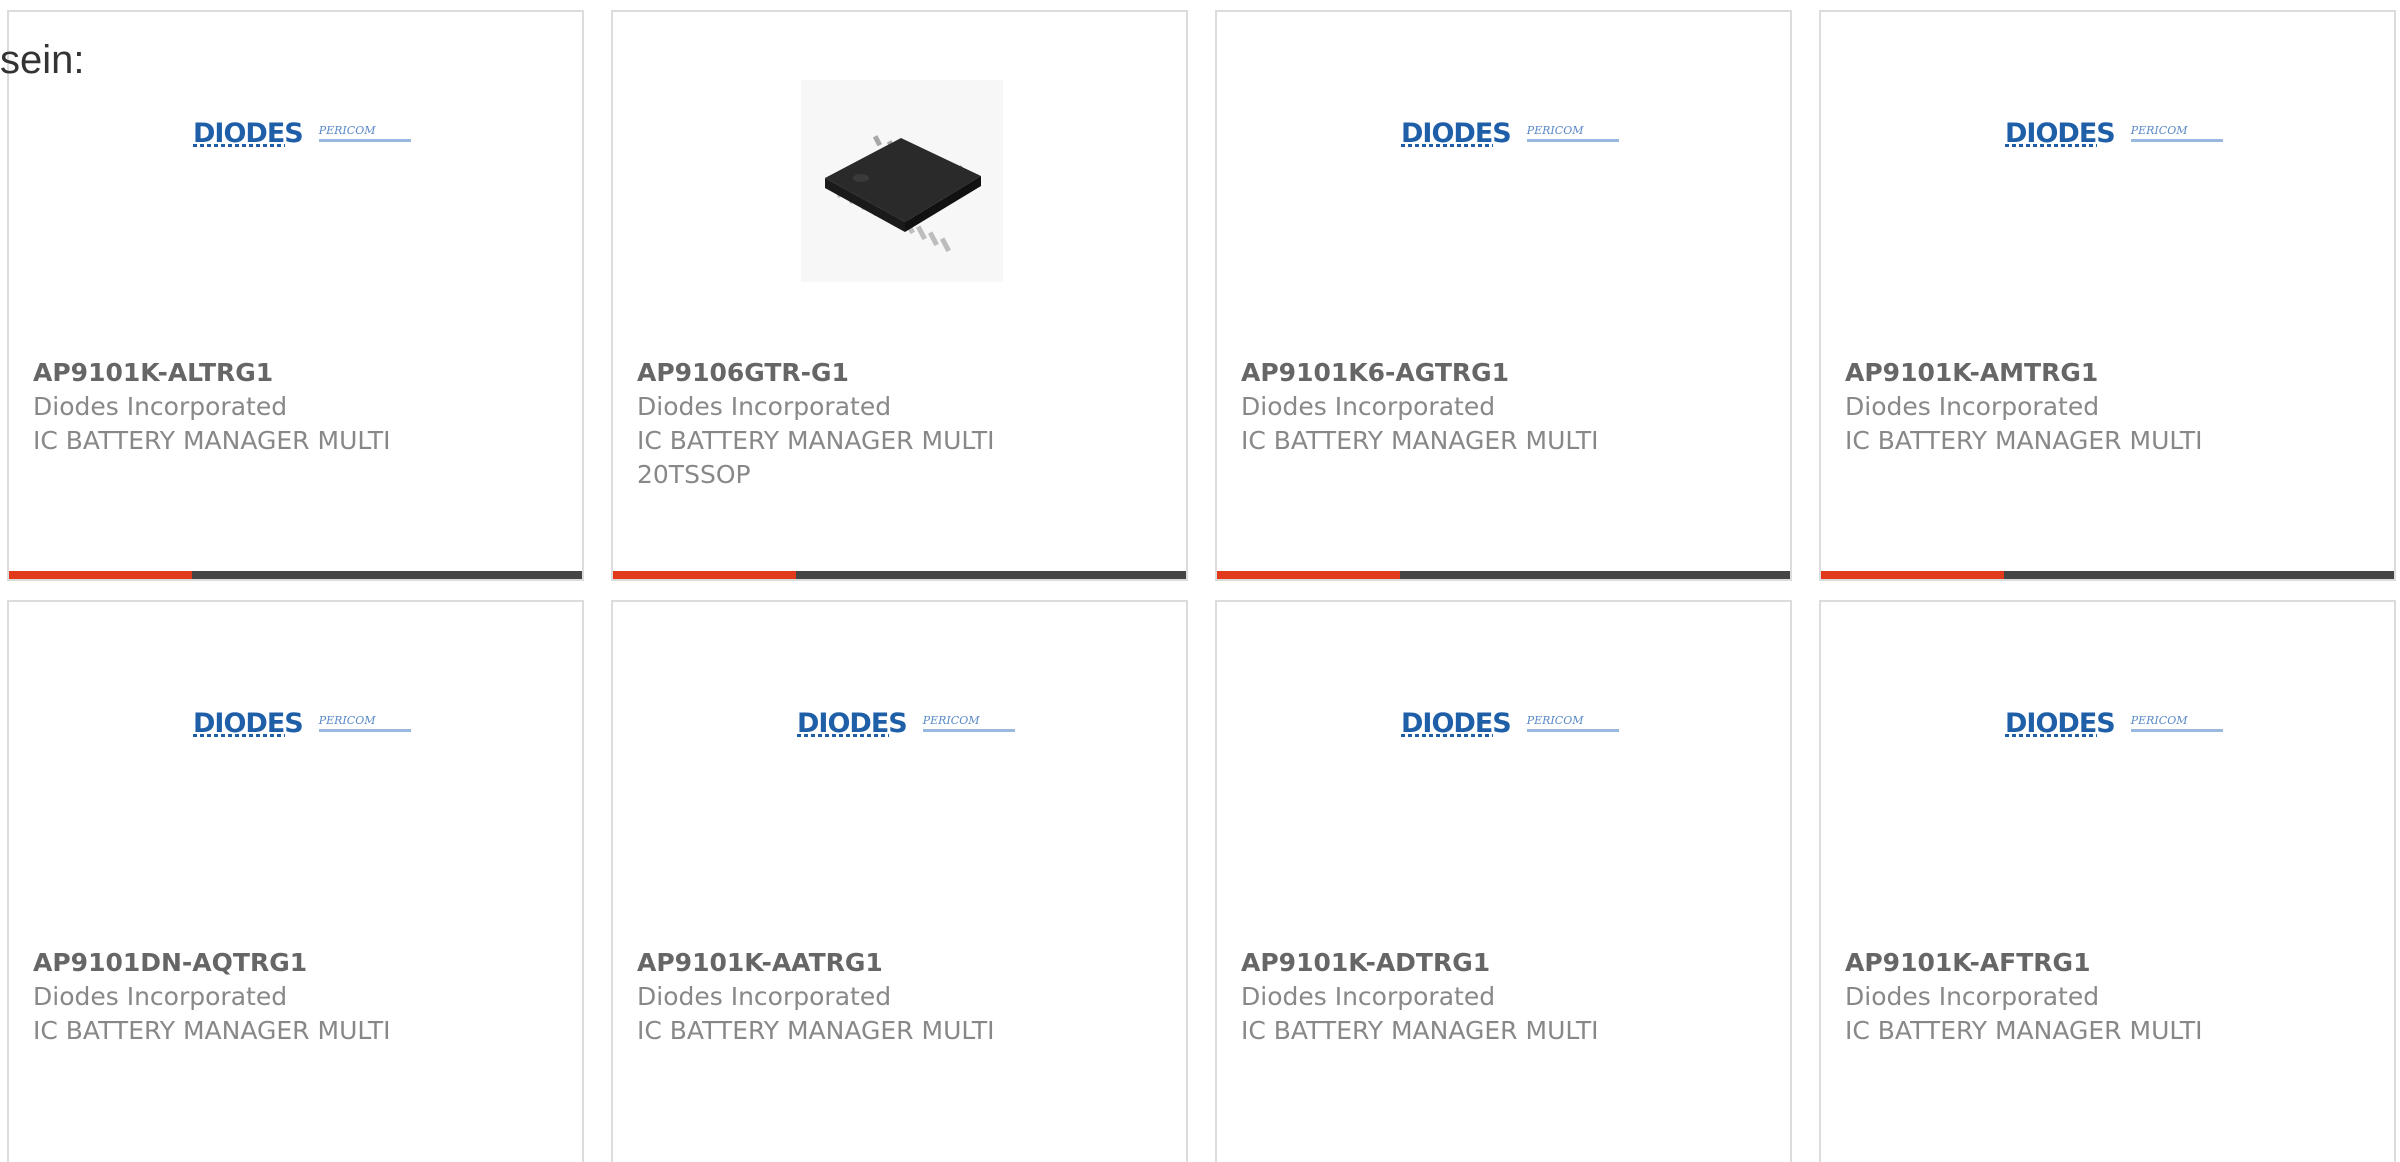  What do you see at coordinates (2109, 963) in the screenshot?
I see `part-number: AP9101K-AFTRG1` at bounding box center [2109, 963].